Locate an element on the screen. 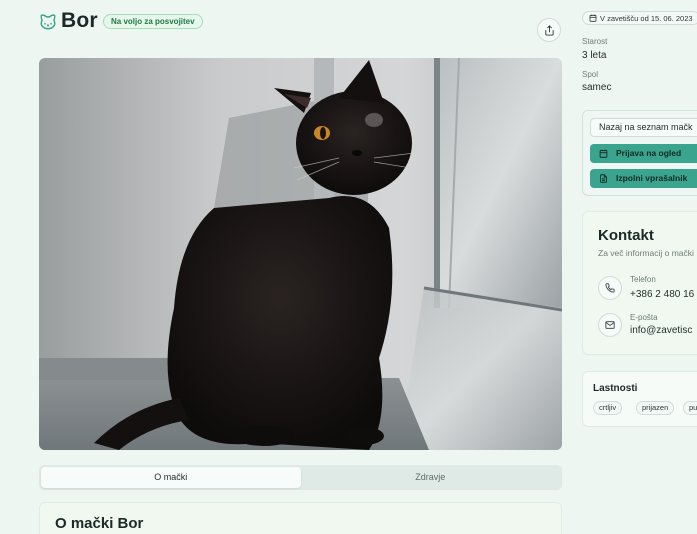 The image size is (697, 534). contact-subtitle: Za več informacij o mački is located at coordinates (646, 253).